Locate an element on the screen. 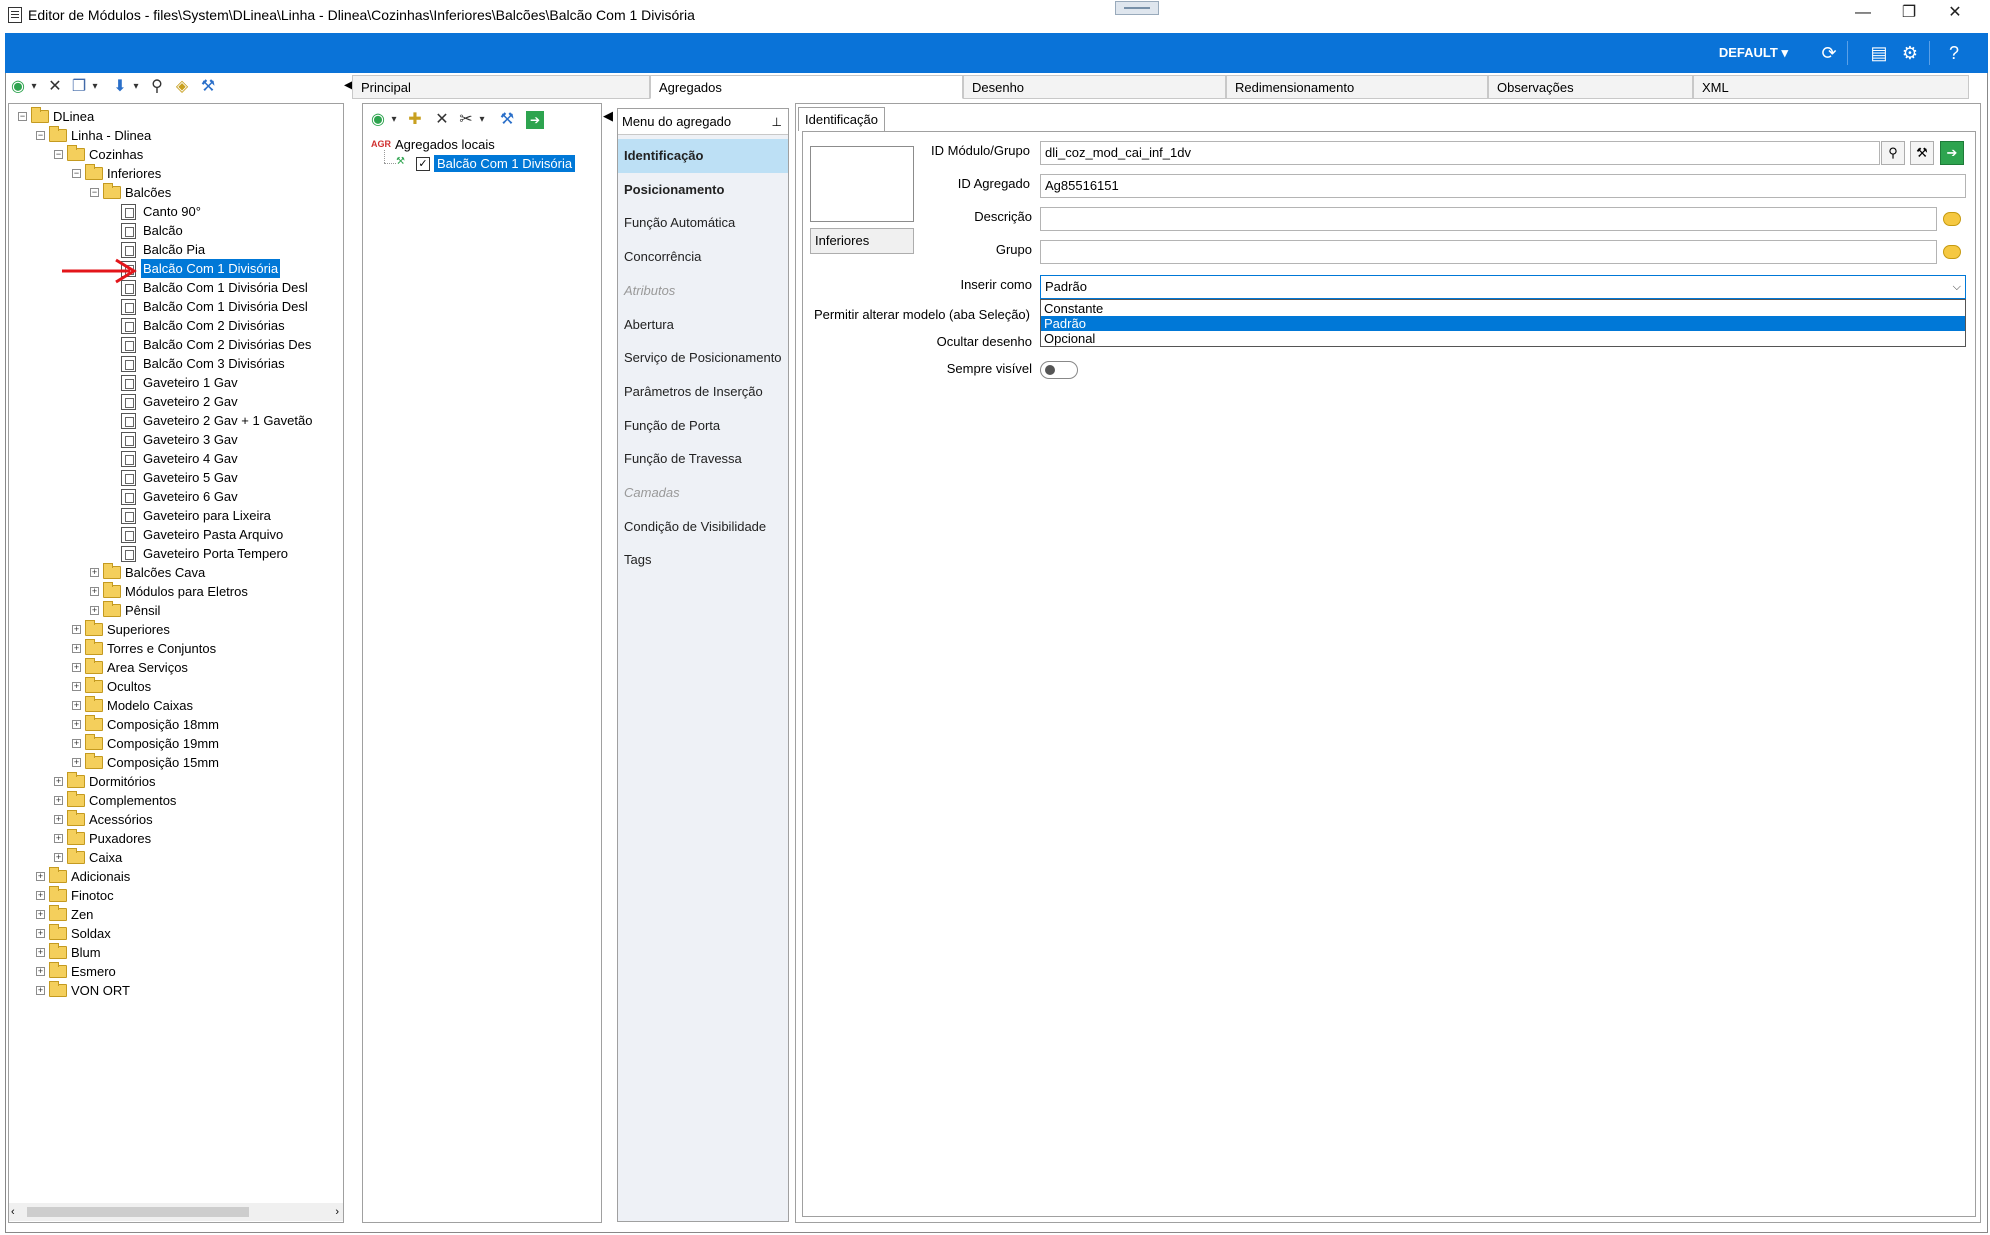 The image size is (1990, 1235). tree-item-label: Gaveteiro para Lixeira is located at coordinates (207, 515).